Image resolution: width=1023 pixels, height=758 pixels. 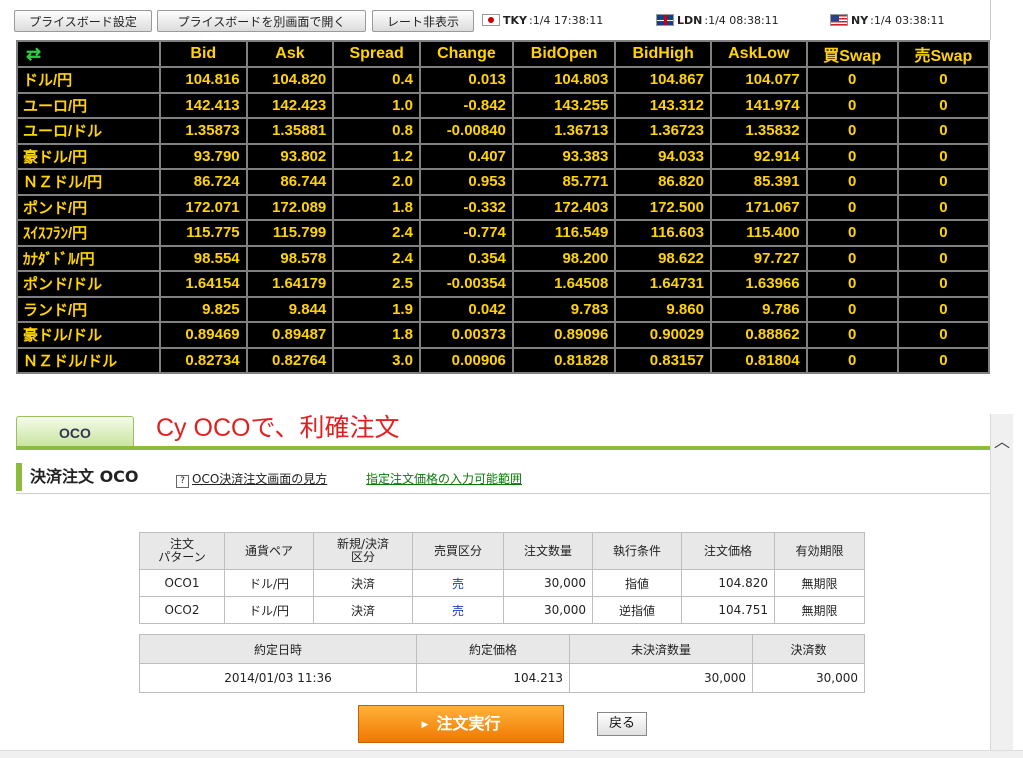 I want to click on ask-value: 1.35881, so click(x=290, y=131).